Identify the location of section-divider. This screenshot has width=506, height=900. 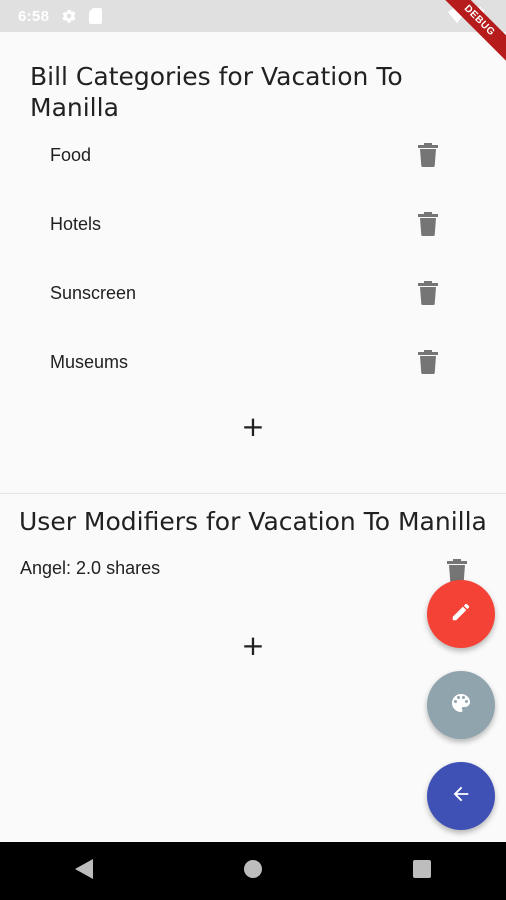
(253, 493).